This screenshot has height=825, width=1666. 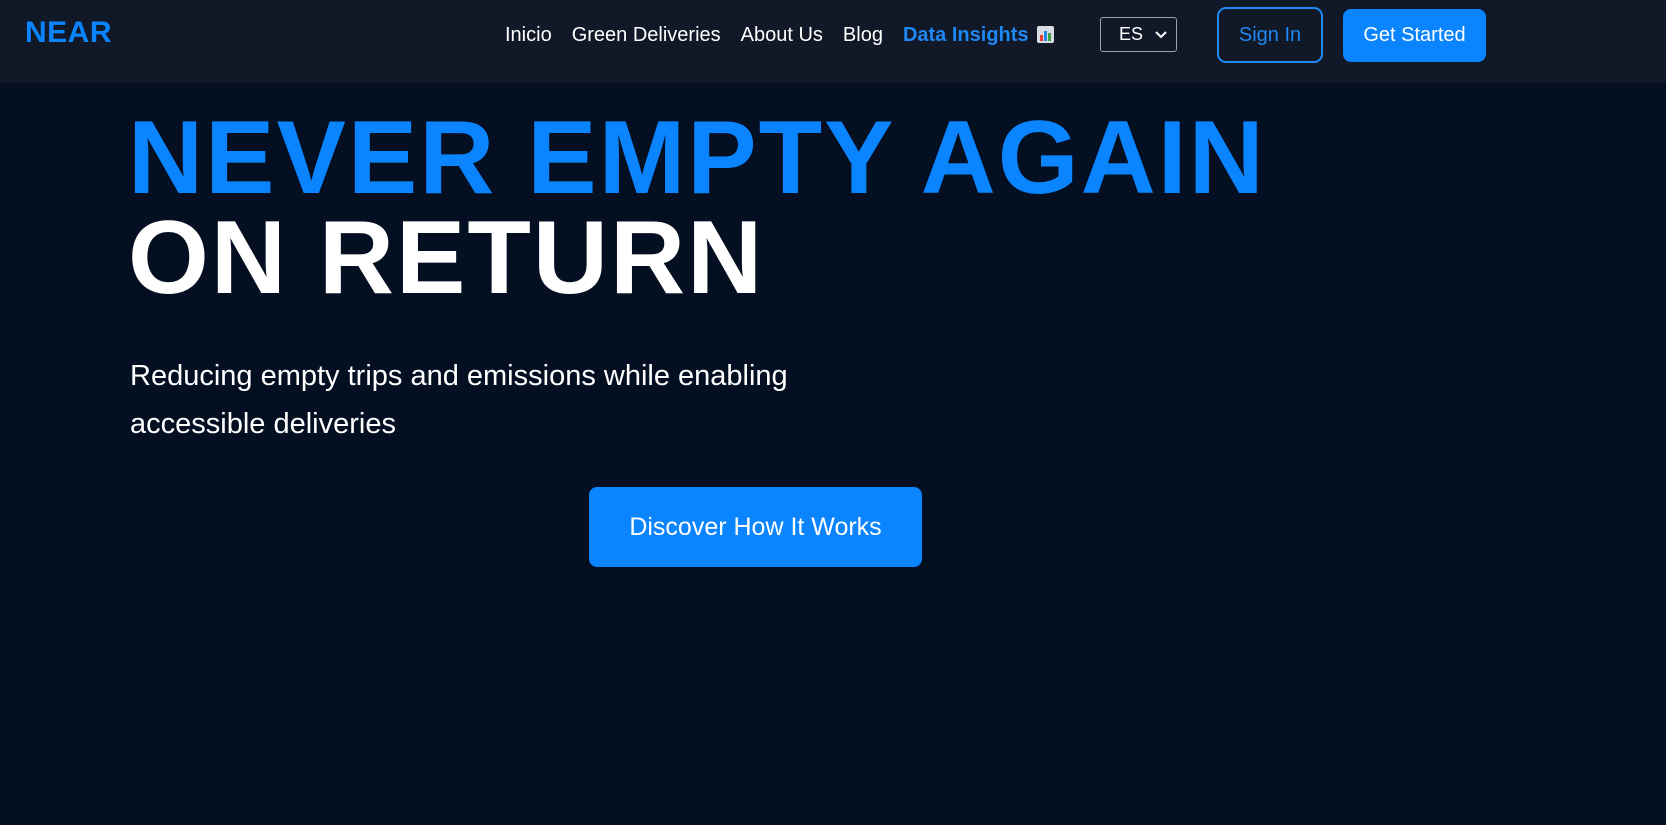 What do you see at coordinates (1161, 35) in the screenshot?
I see `chevron-down-icon` at bounding box center [1161, 35].